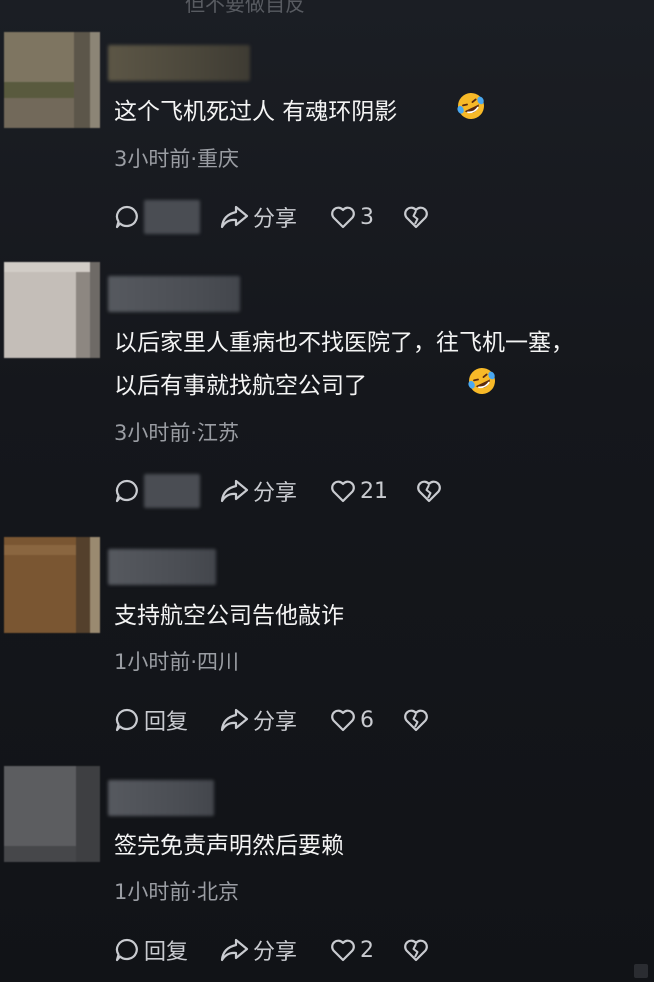 The width and height of the screenshot is (654, 982). Describe the element at coordinates (367, 217) in the screenshot. I see `like-count: 3` at that location.